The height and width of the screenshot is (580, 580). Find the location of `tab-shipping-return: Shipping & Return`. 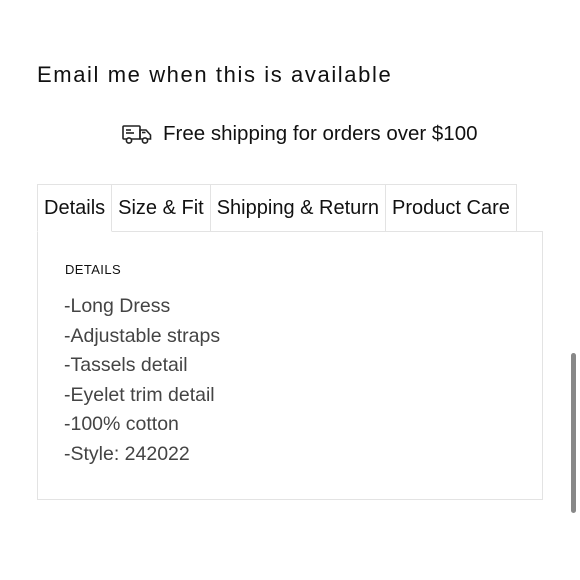

tab-shipping-return: Shipping & Return is located at coordinates (298, 208).